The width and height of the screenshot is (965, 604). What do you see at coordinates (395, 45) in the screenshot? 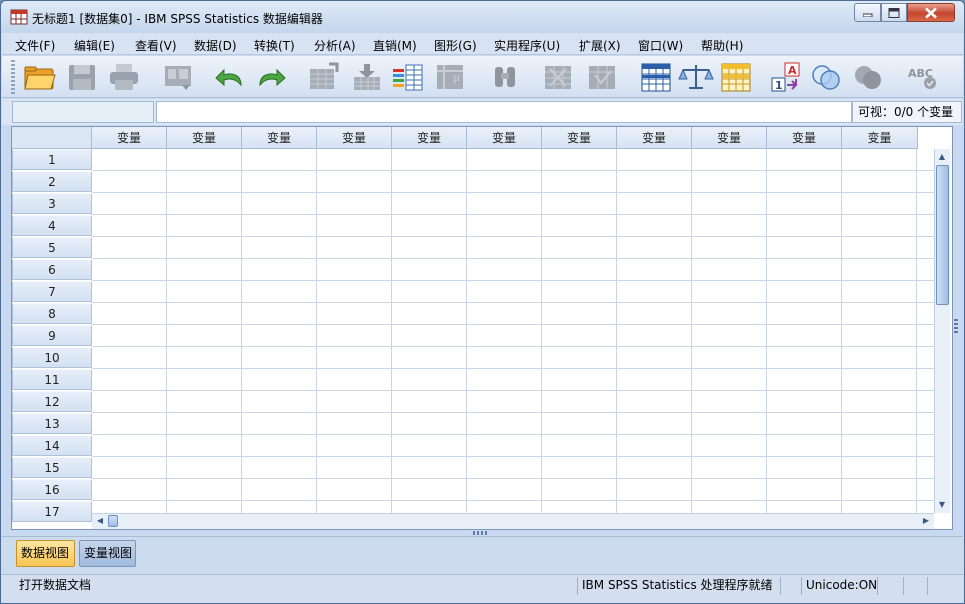
I see `menu-direct-marketing: 直销(M)` at bounding box center [395, 45].